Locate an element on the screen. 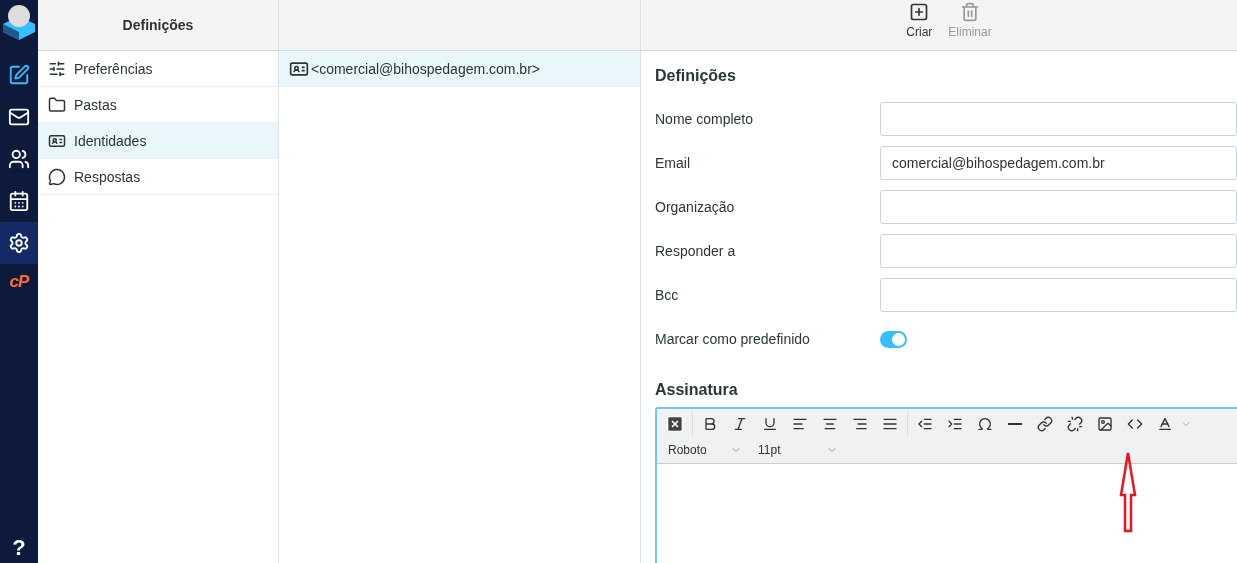 The width and height of the screenshot is (1237, 563). field-label: Responder a is located at coordinates (696, 251).